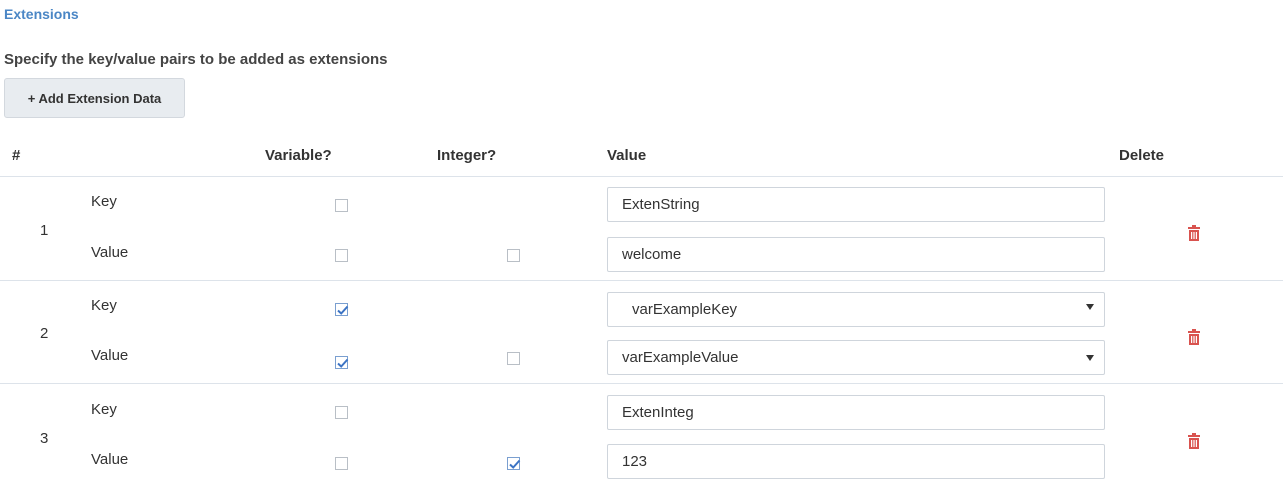  What do you see at coordinates (467, 155) in the screenshot?
I see `column-header-integer: Integer?` at bounding box center [467, 155].